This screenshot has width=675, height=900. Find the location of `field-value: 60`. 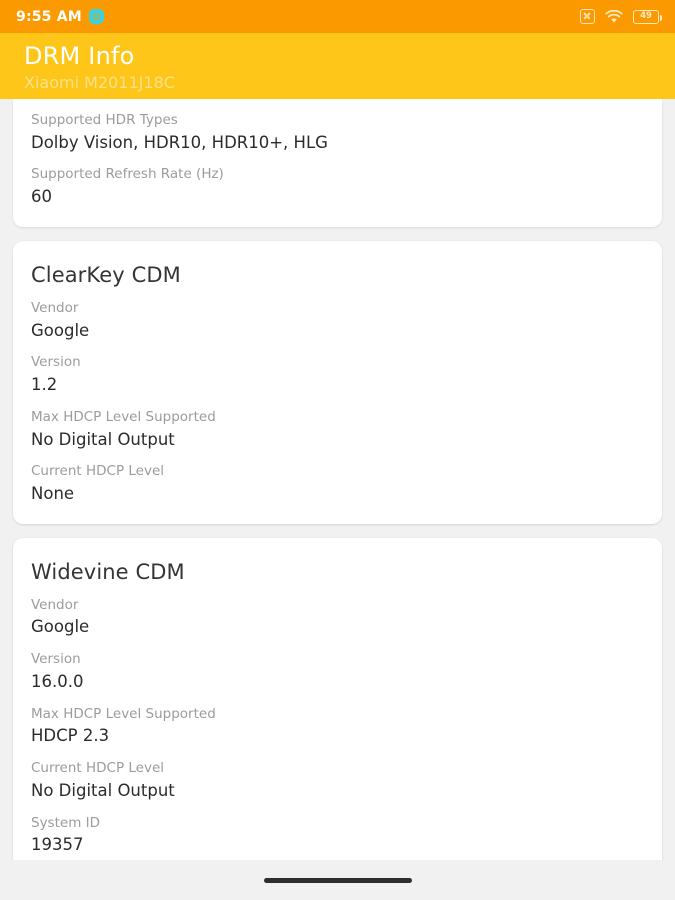

field-value: 60 is located at coordinates (41, 197).